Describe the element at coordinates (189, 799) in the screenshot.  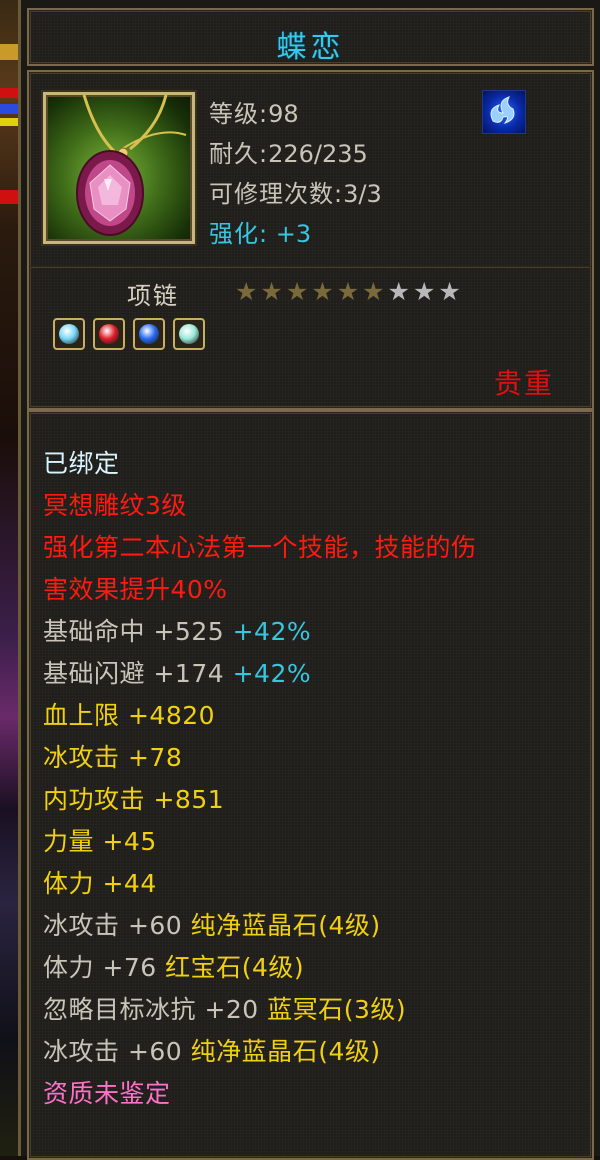
I see `stat-value: +851` at that location.